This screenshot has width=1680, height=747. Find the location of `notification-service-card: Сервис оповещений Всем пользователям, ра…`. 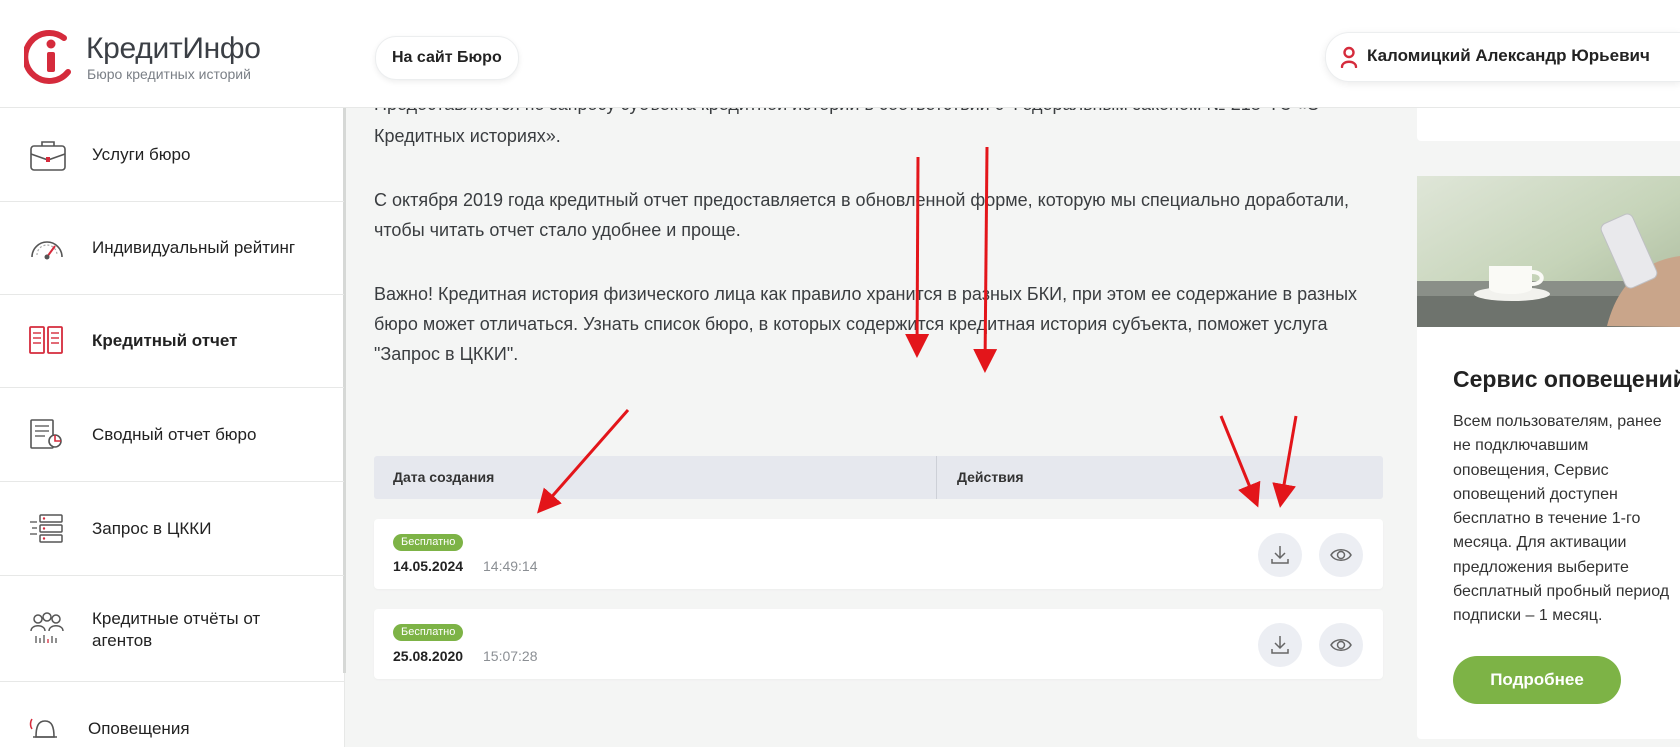

notification-service-card: Сервис оповещений Всем пользователям, ра… is located at coordinates (1548, 457).